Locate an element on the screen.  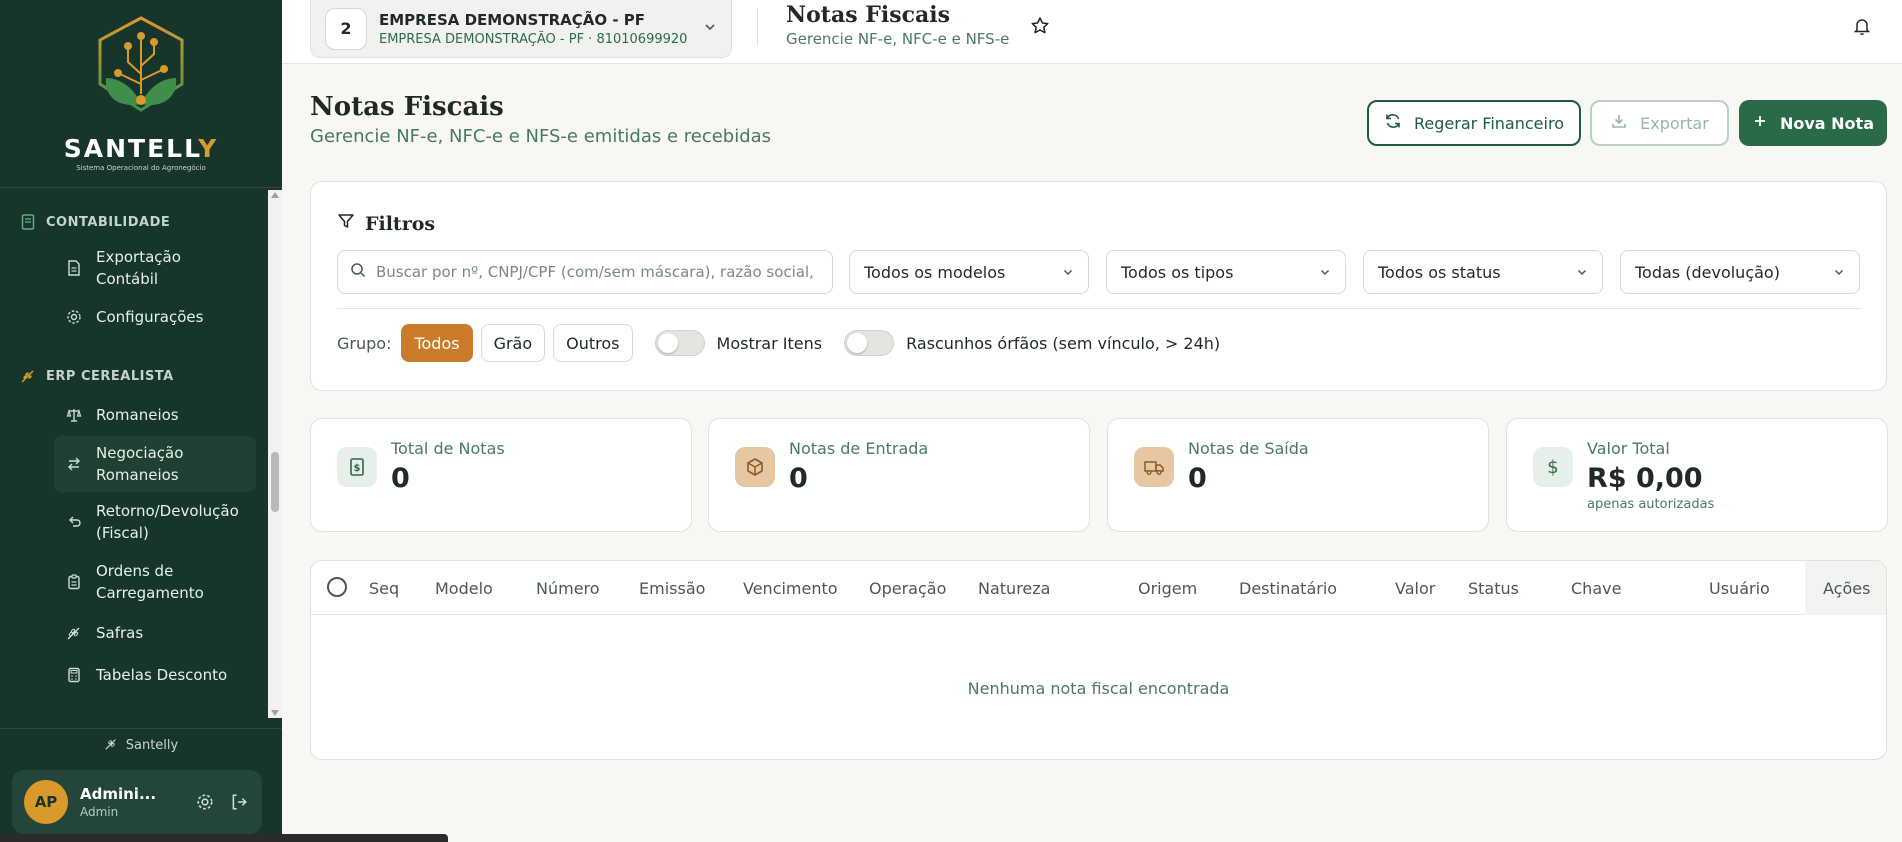
search-field is located at coordinates (585, 272).